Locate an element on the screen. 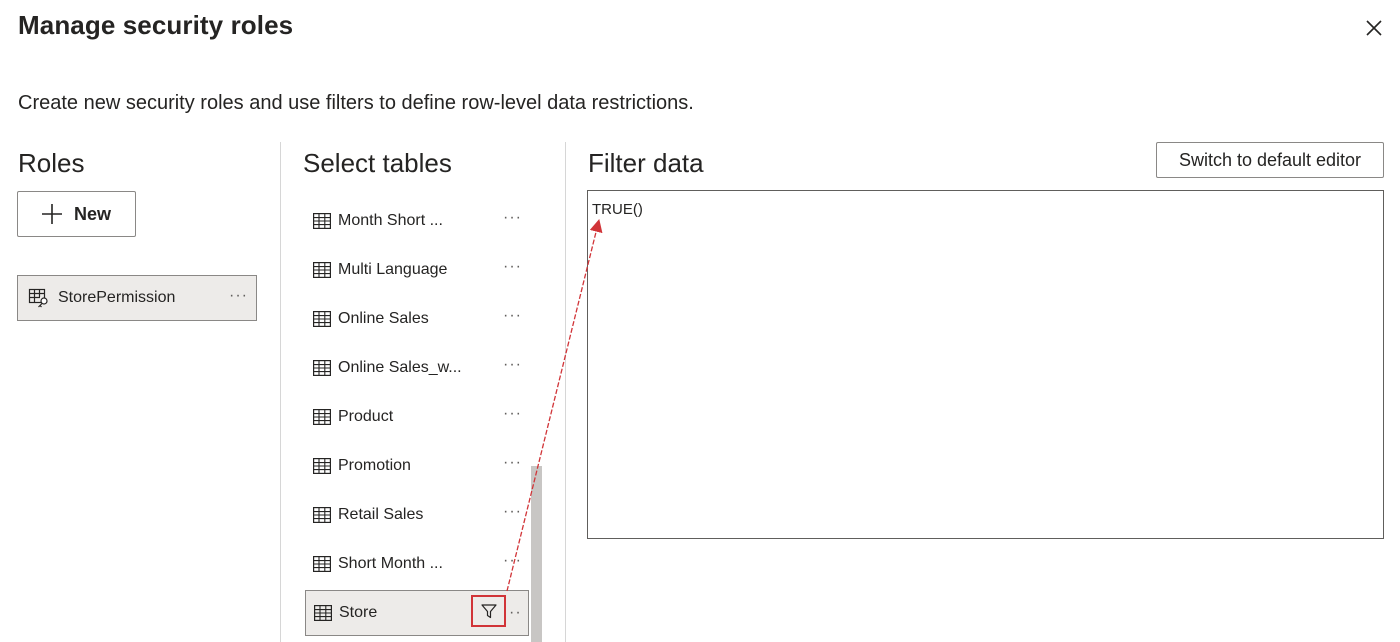 This screenshot has width=1400, height=642. table-item: Online Sales_w... ··· is located at coordinates (417, 367).